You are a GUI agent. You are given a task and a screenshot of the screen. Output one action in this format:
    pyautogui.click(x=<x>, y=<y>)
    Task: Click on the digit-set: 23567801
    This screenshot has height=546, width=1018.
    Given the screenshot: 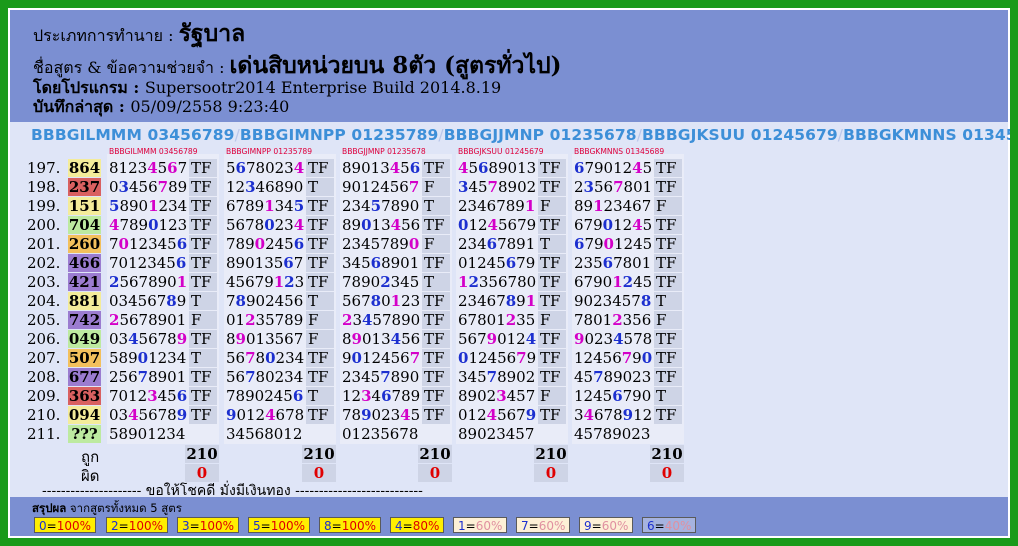 What is the action you would take?
    pyautogui.click(x=613, y=187)
    